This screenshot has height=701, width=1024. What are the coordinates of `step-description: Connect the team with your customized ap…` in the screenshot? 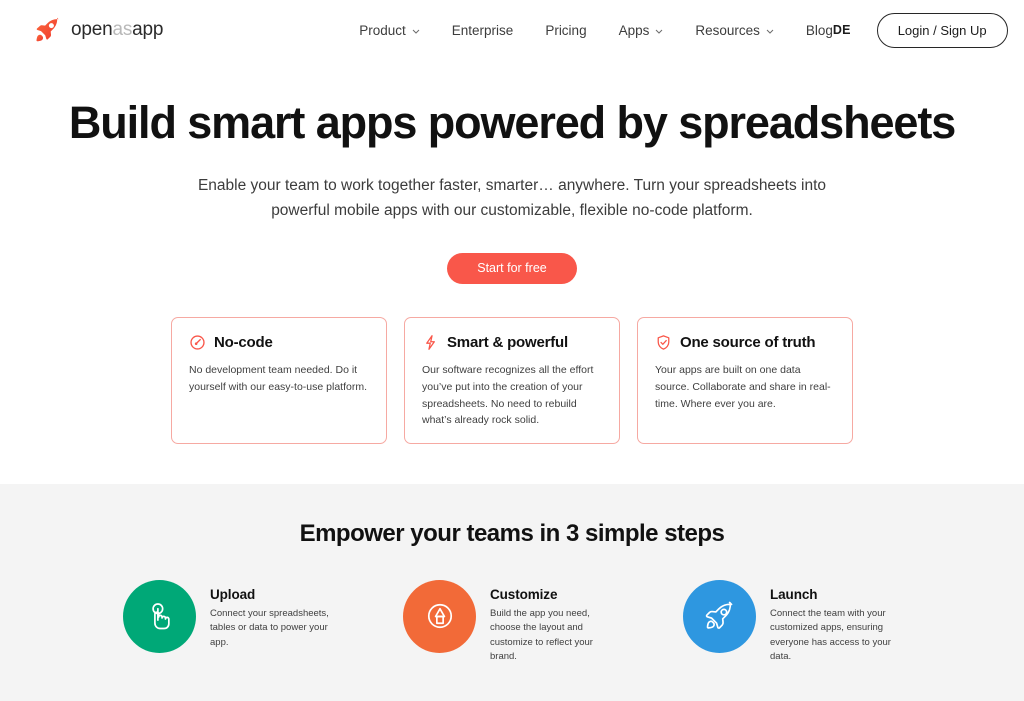 It's located at (830, 634).